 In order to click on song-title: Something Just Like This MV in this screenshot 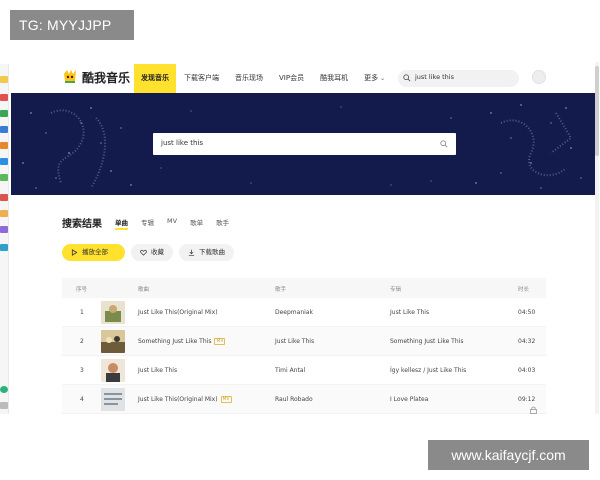, I will do `click(182, 341)`.